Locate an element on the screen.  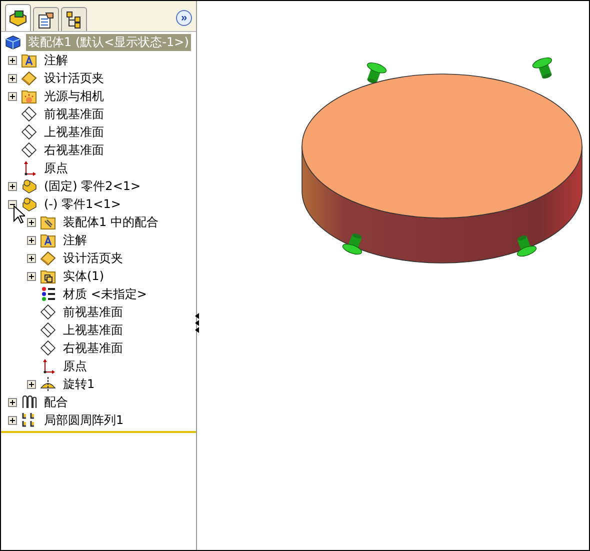
pattern-icon is located at coordinates (29, 420).